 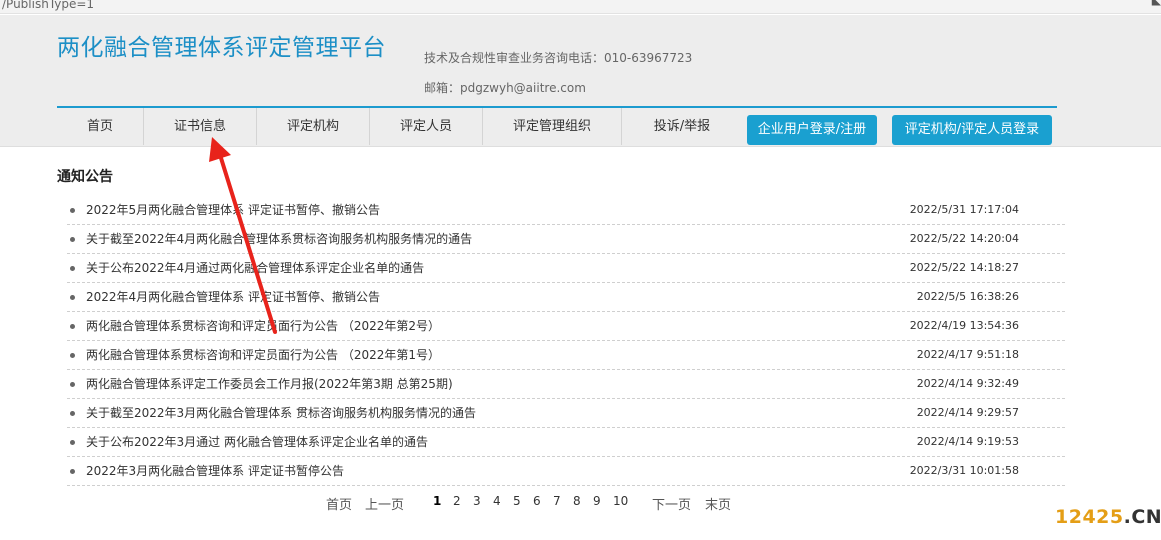 I want to click on corner-arrow-icon: ◣, so click(x=1156, y=3).